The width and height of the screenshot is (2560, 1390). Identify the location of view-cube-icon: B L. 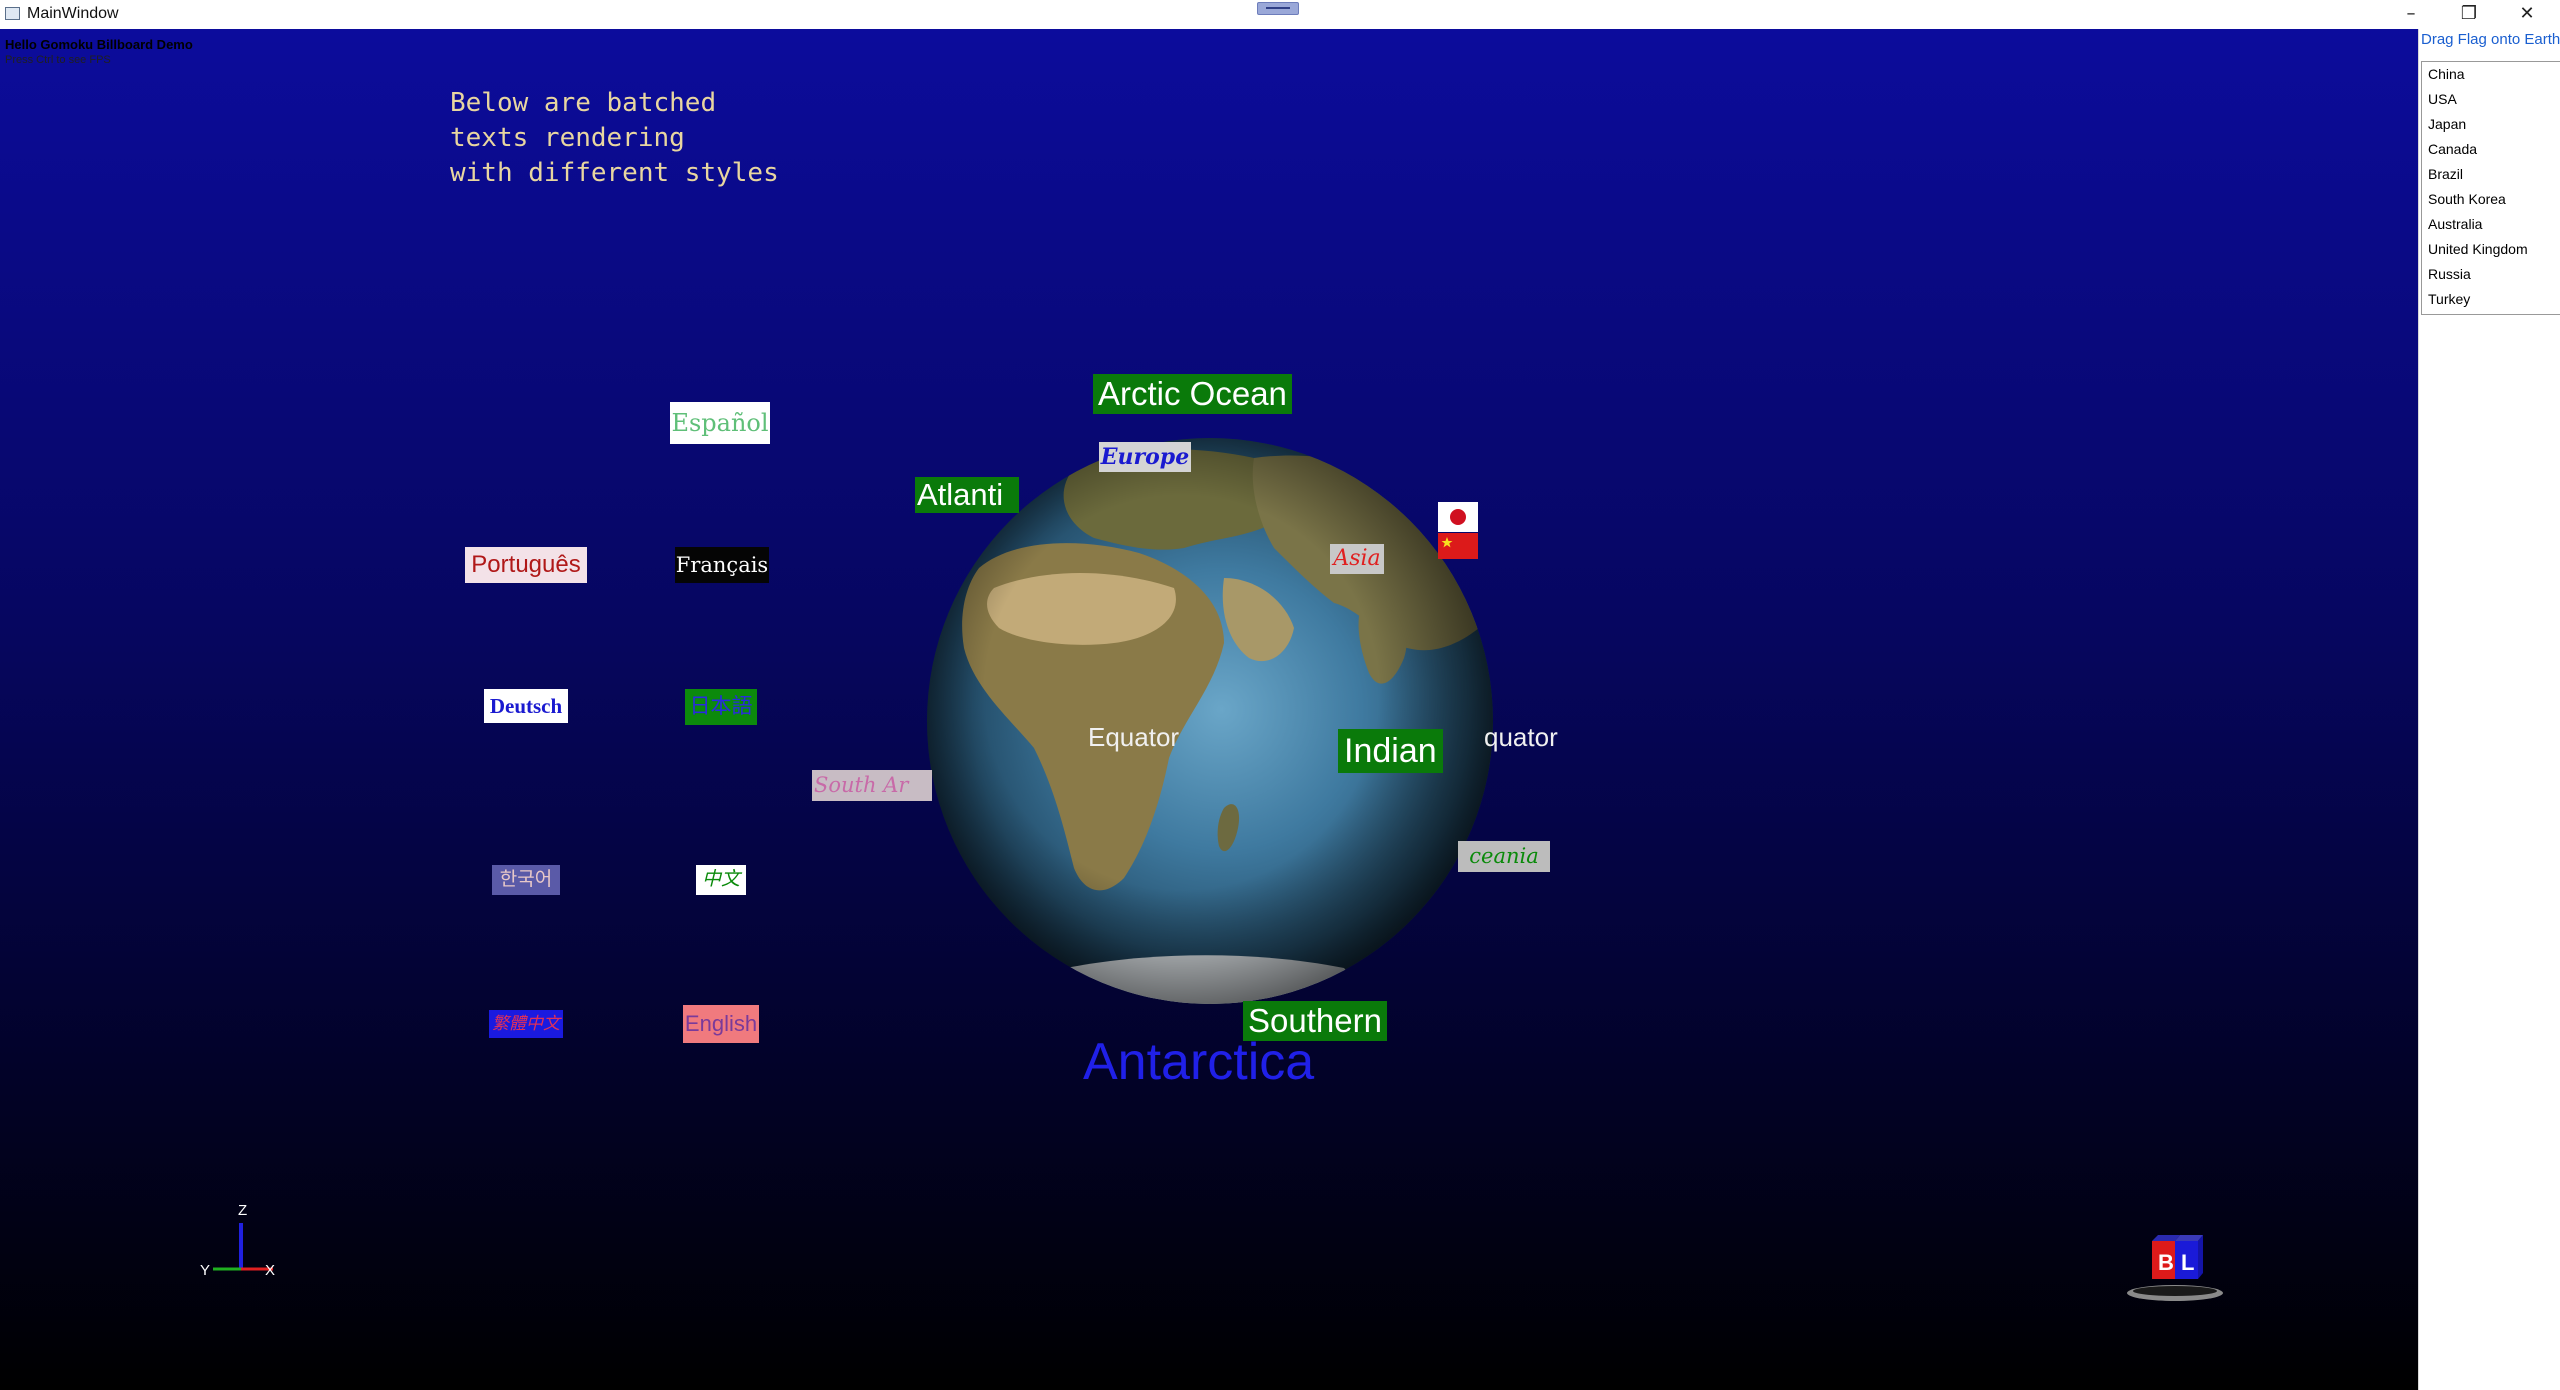
(2175, 1264).